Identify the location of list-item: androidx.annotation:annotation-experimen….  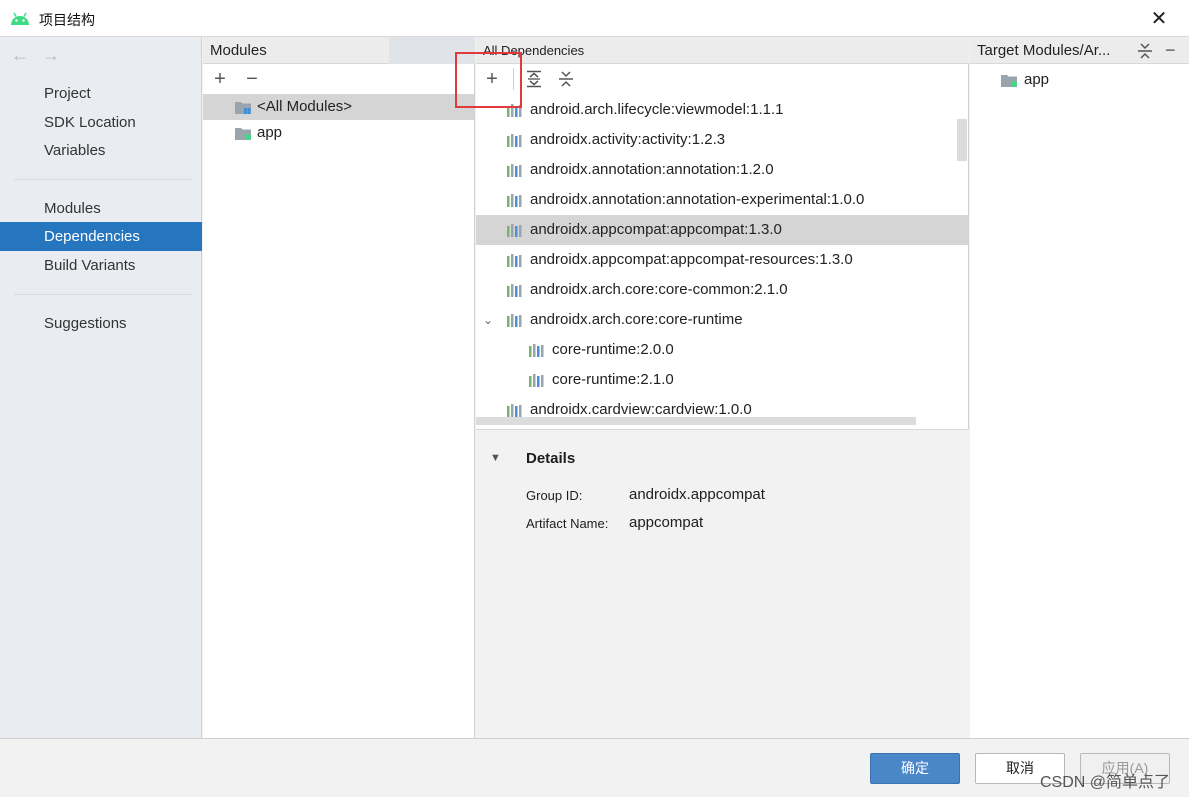
(722, 200).